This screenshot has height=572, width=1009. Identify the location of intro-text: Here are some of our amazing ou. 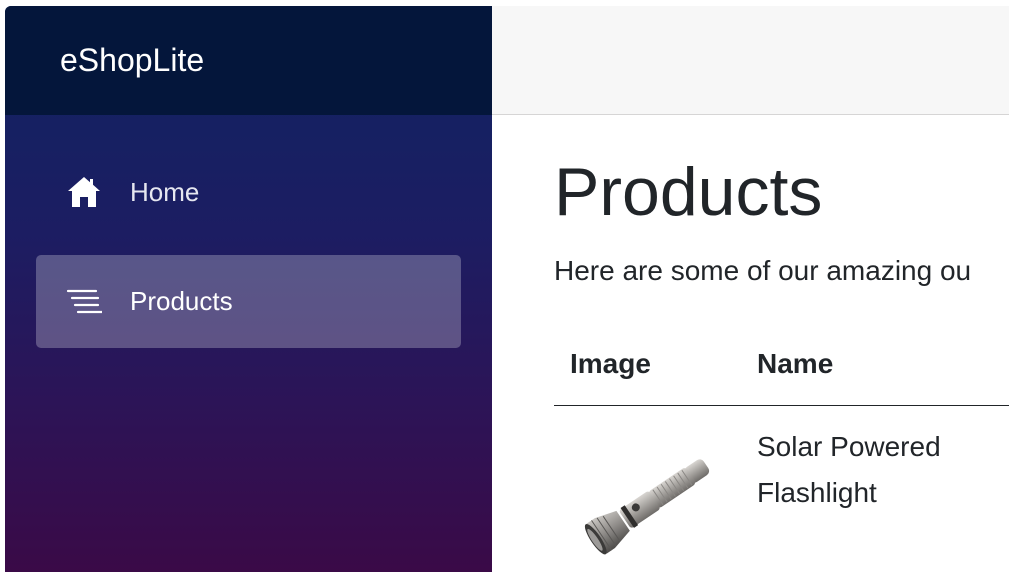
(763, 270).